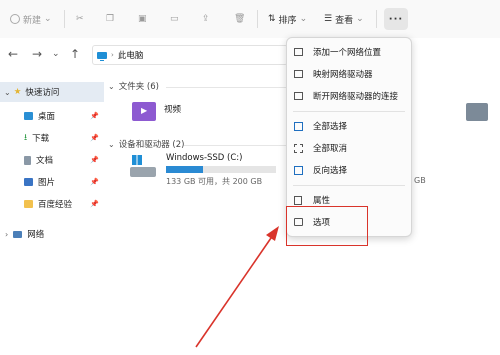 The image size is (500, 355). I want to click on sidebar-item-label: 图片, so click(47, 183).